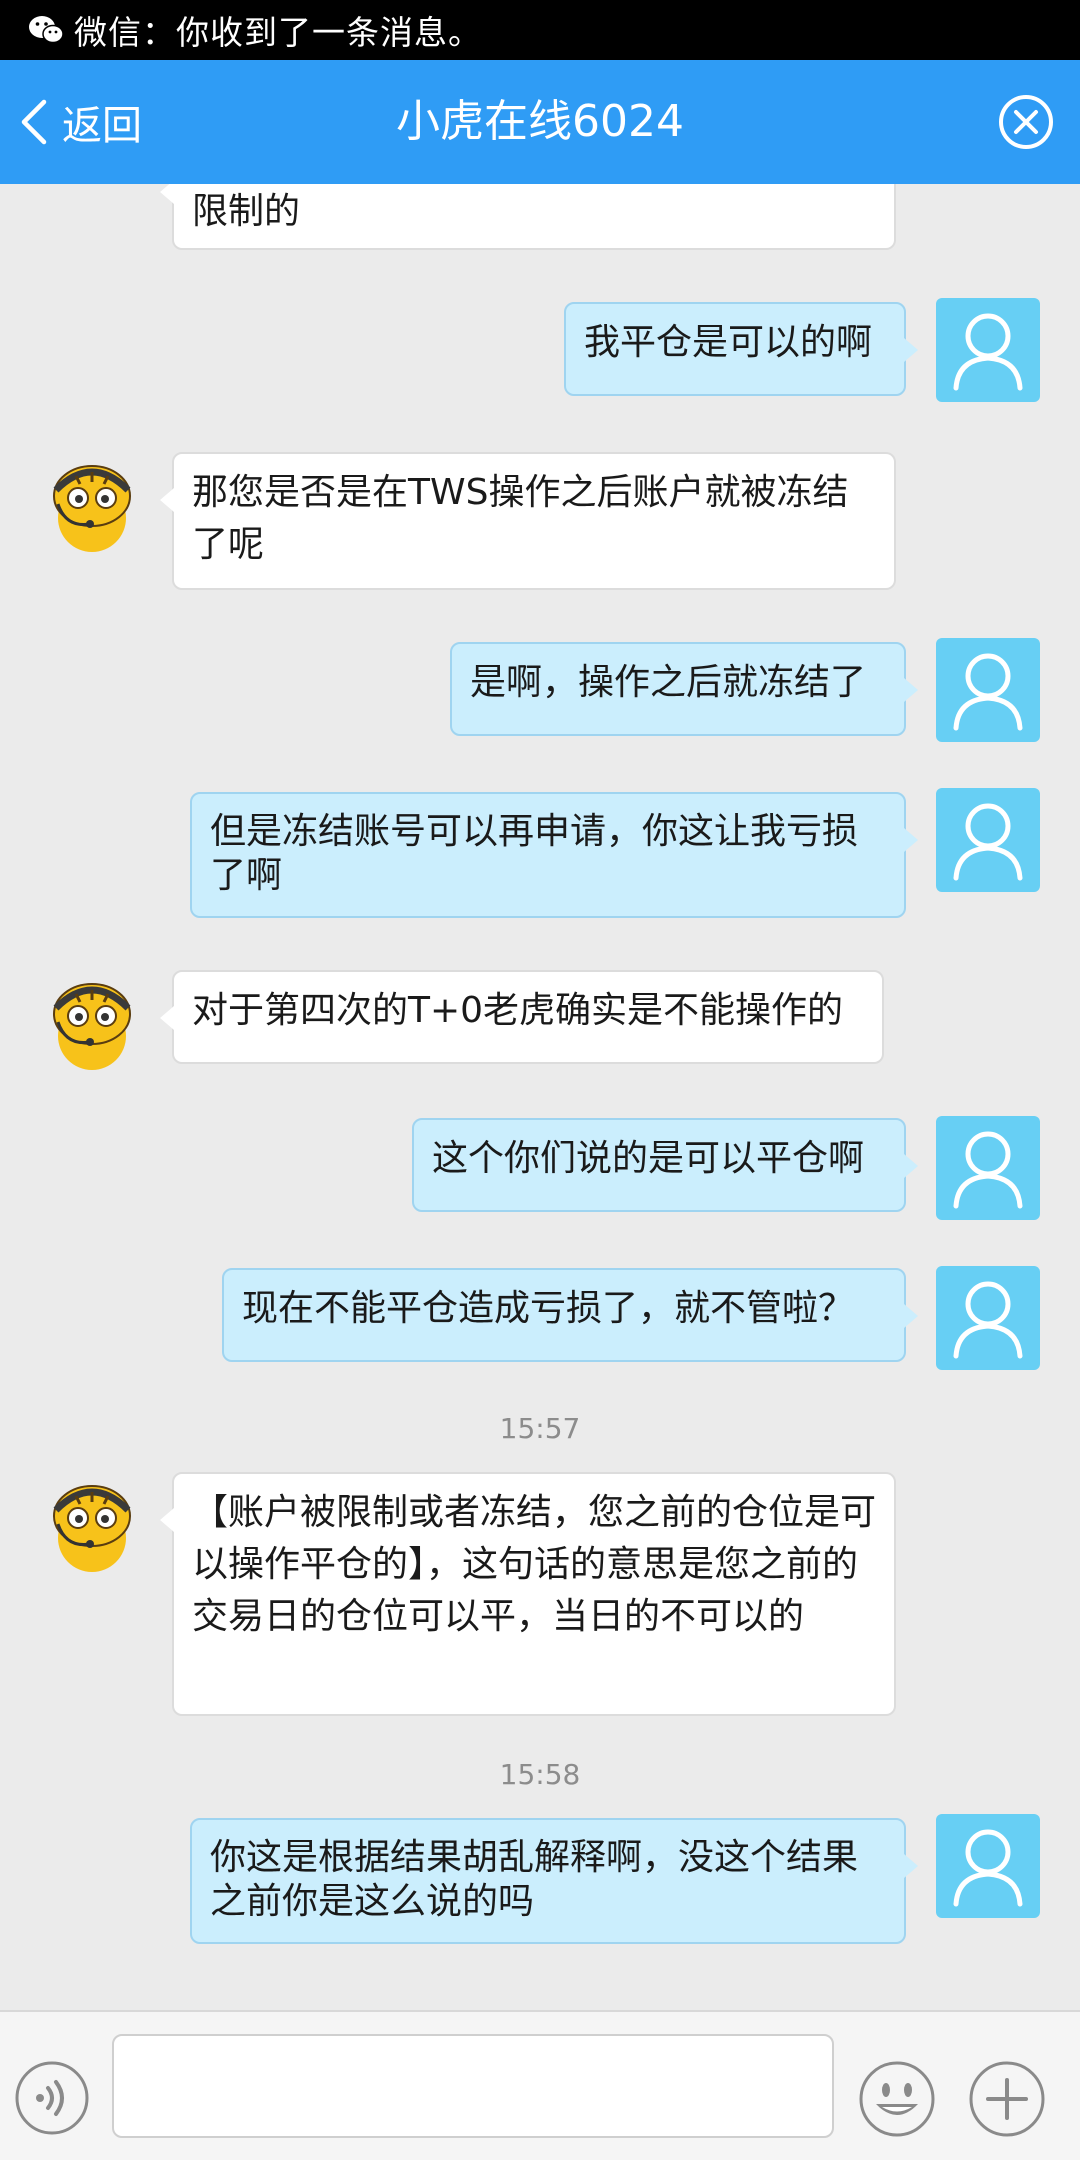  What do you see at coordinates (528, 217) in the screenshot?
I see `message-bubble-service: 限制的` at bounding box center [528, 217].